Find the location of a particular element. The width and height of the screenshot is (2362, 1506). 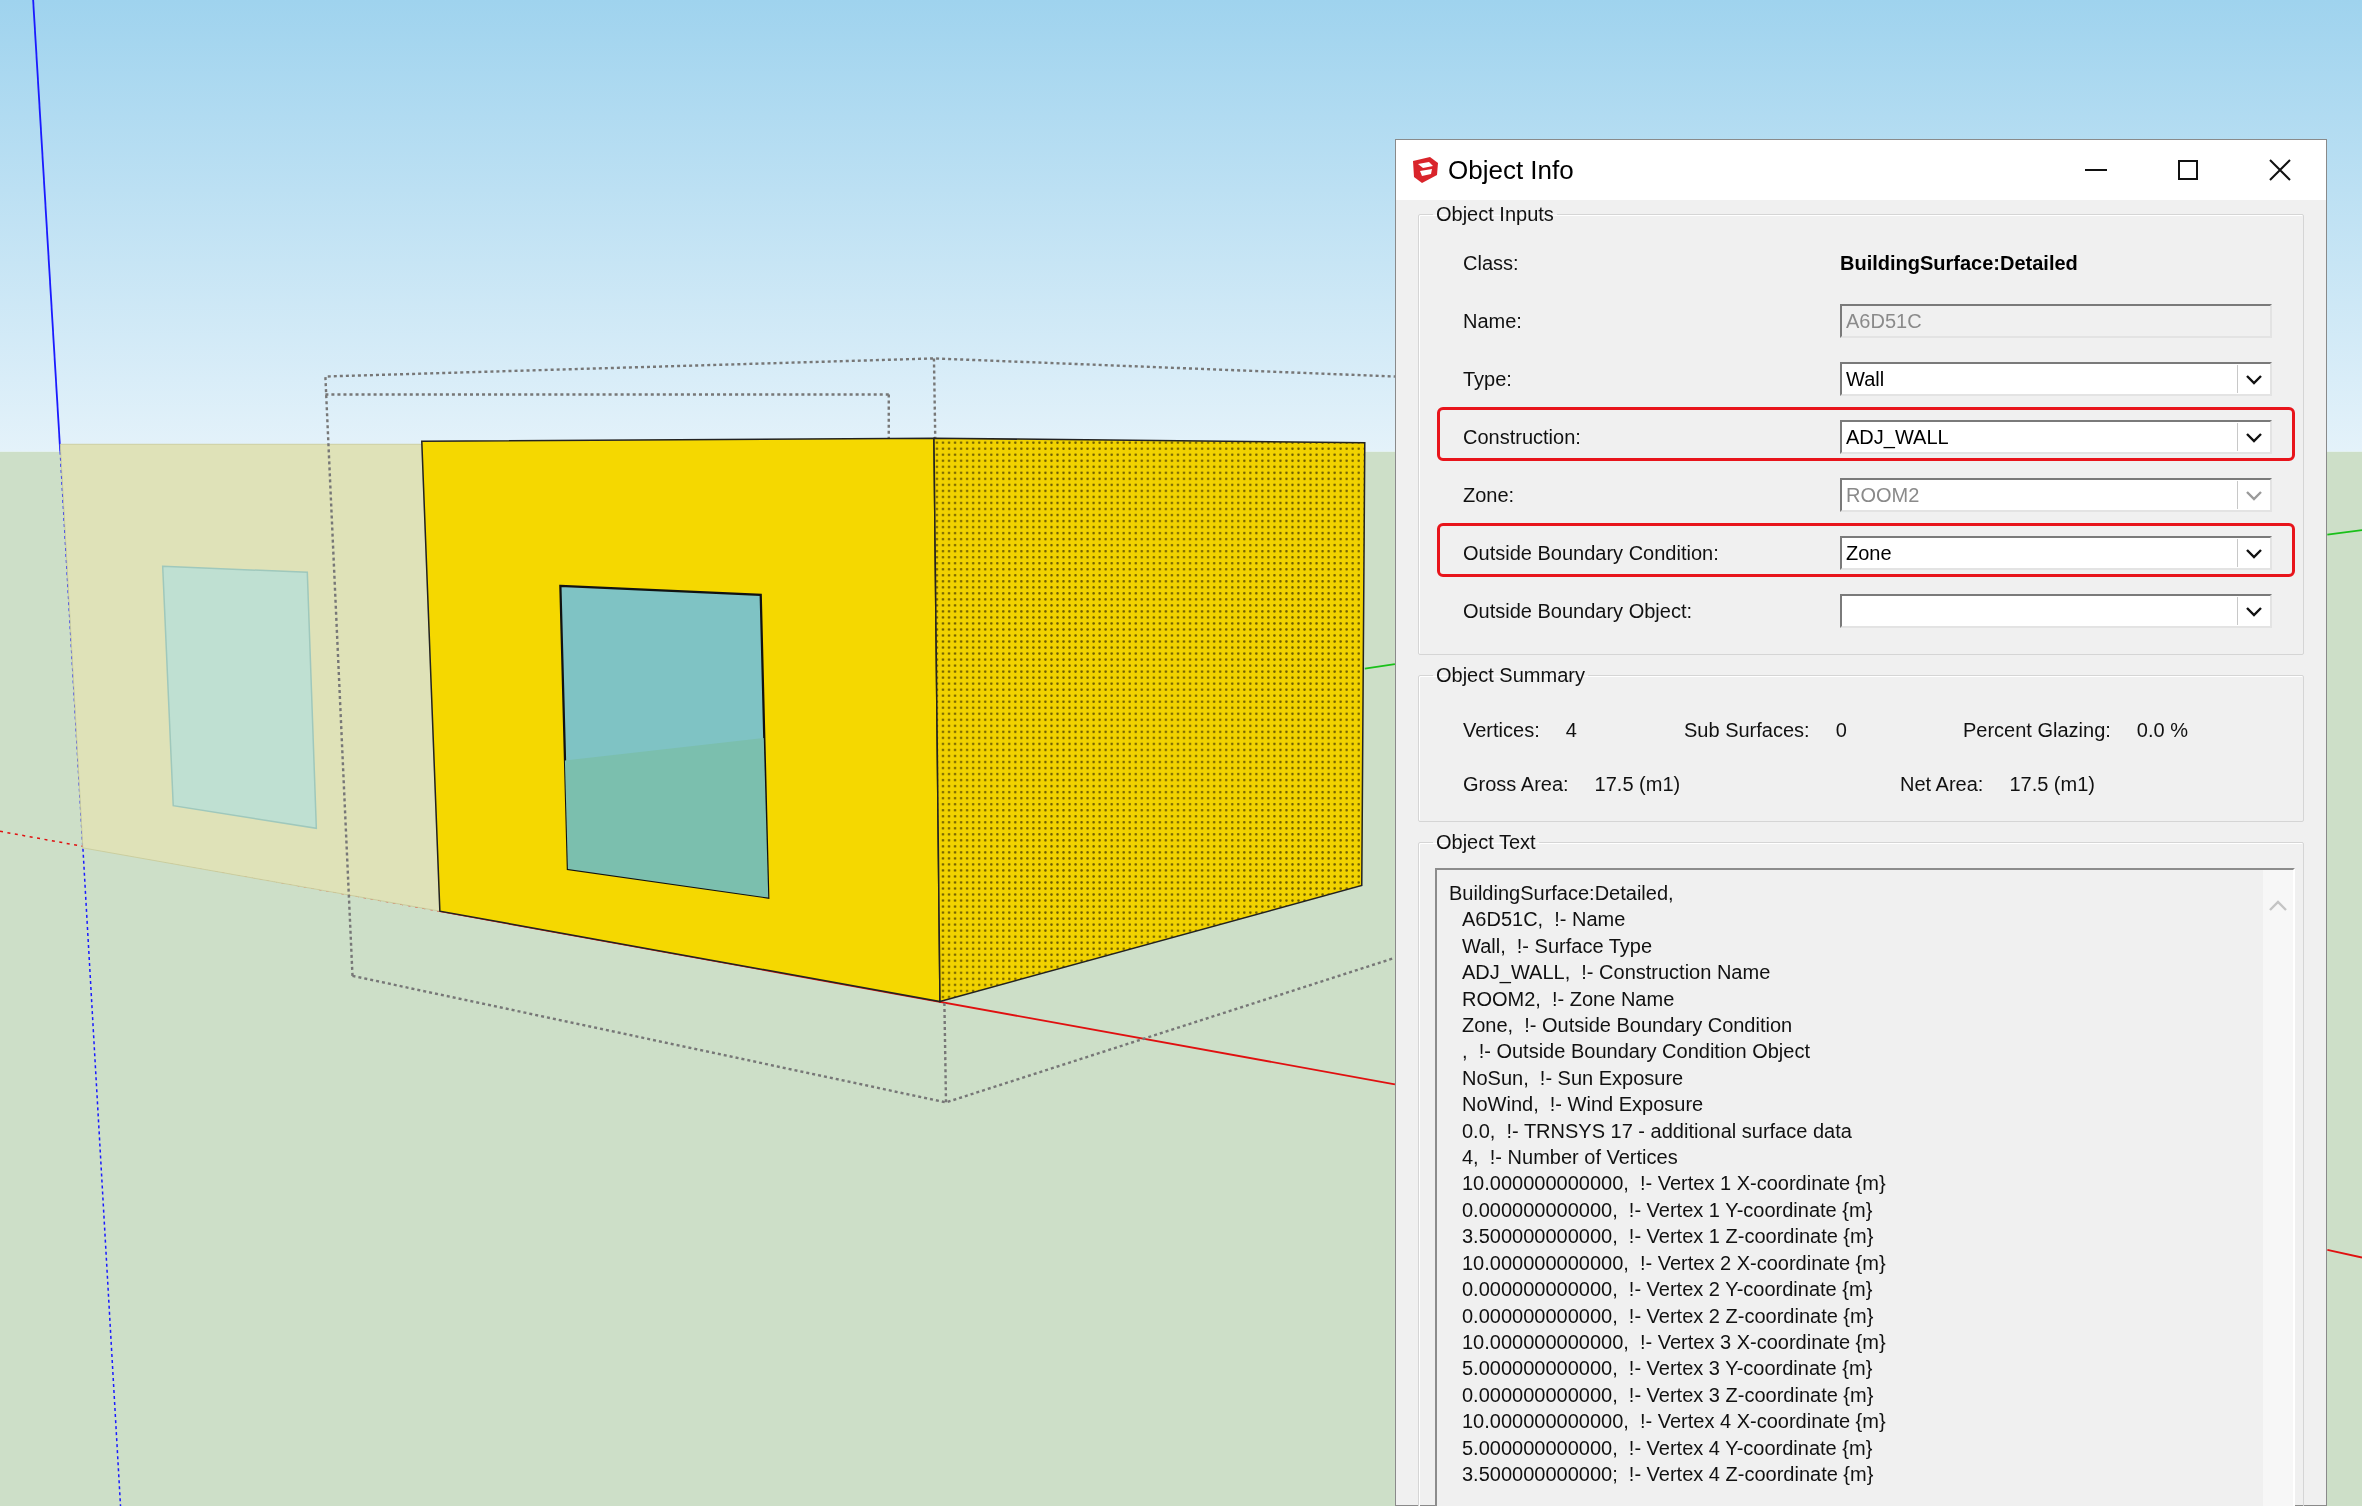

scrollbar is located at coordinates (2278, 1188).